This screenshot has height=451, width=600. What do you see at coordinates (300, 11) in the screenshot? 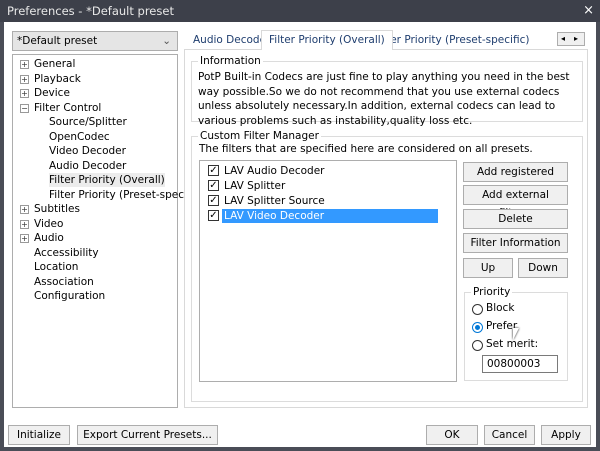
I see `title-bar: Preferences - *Default preset` at bounding box center [300, 11].